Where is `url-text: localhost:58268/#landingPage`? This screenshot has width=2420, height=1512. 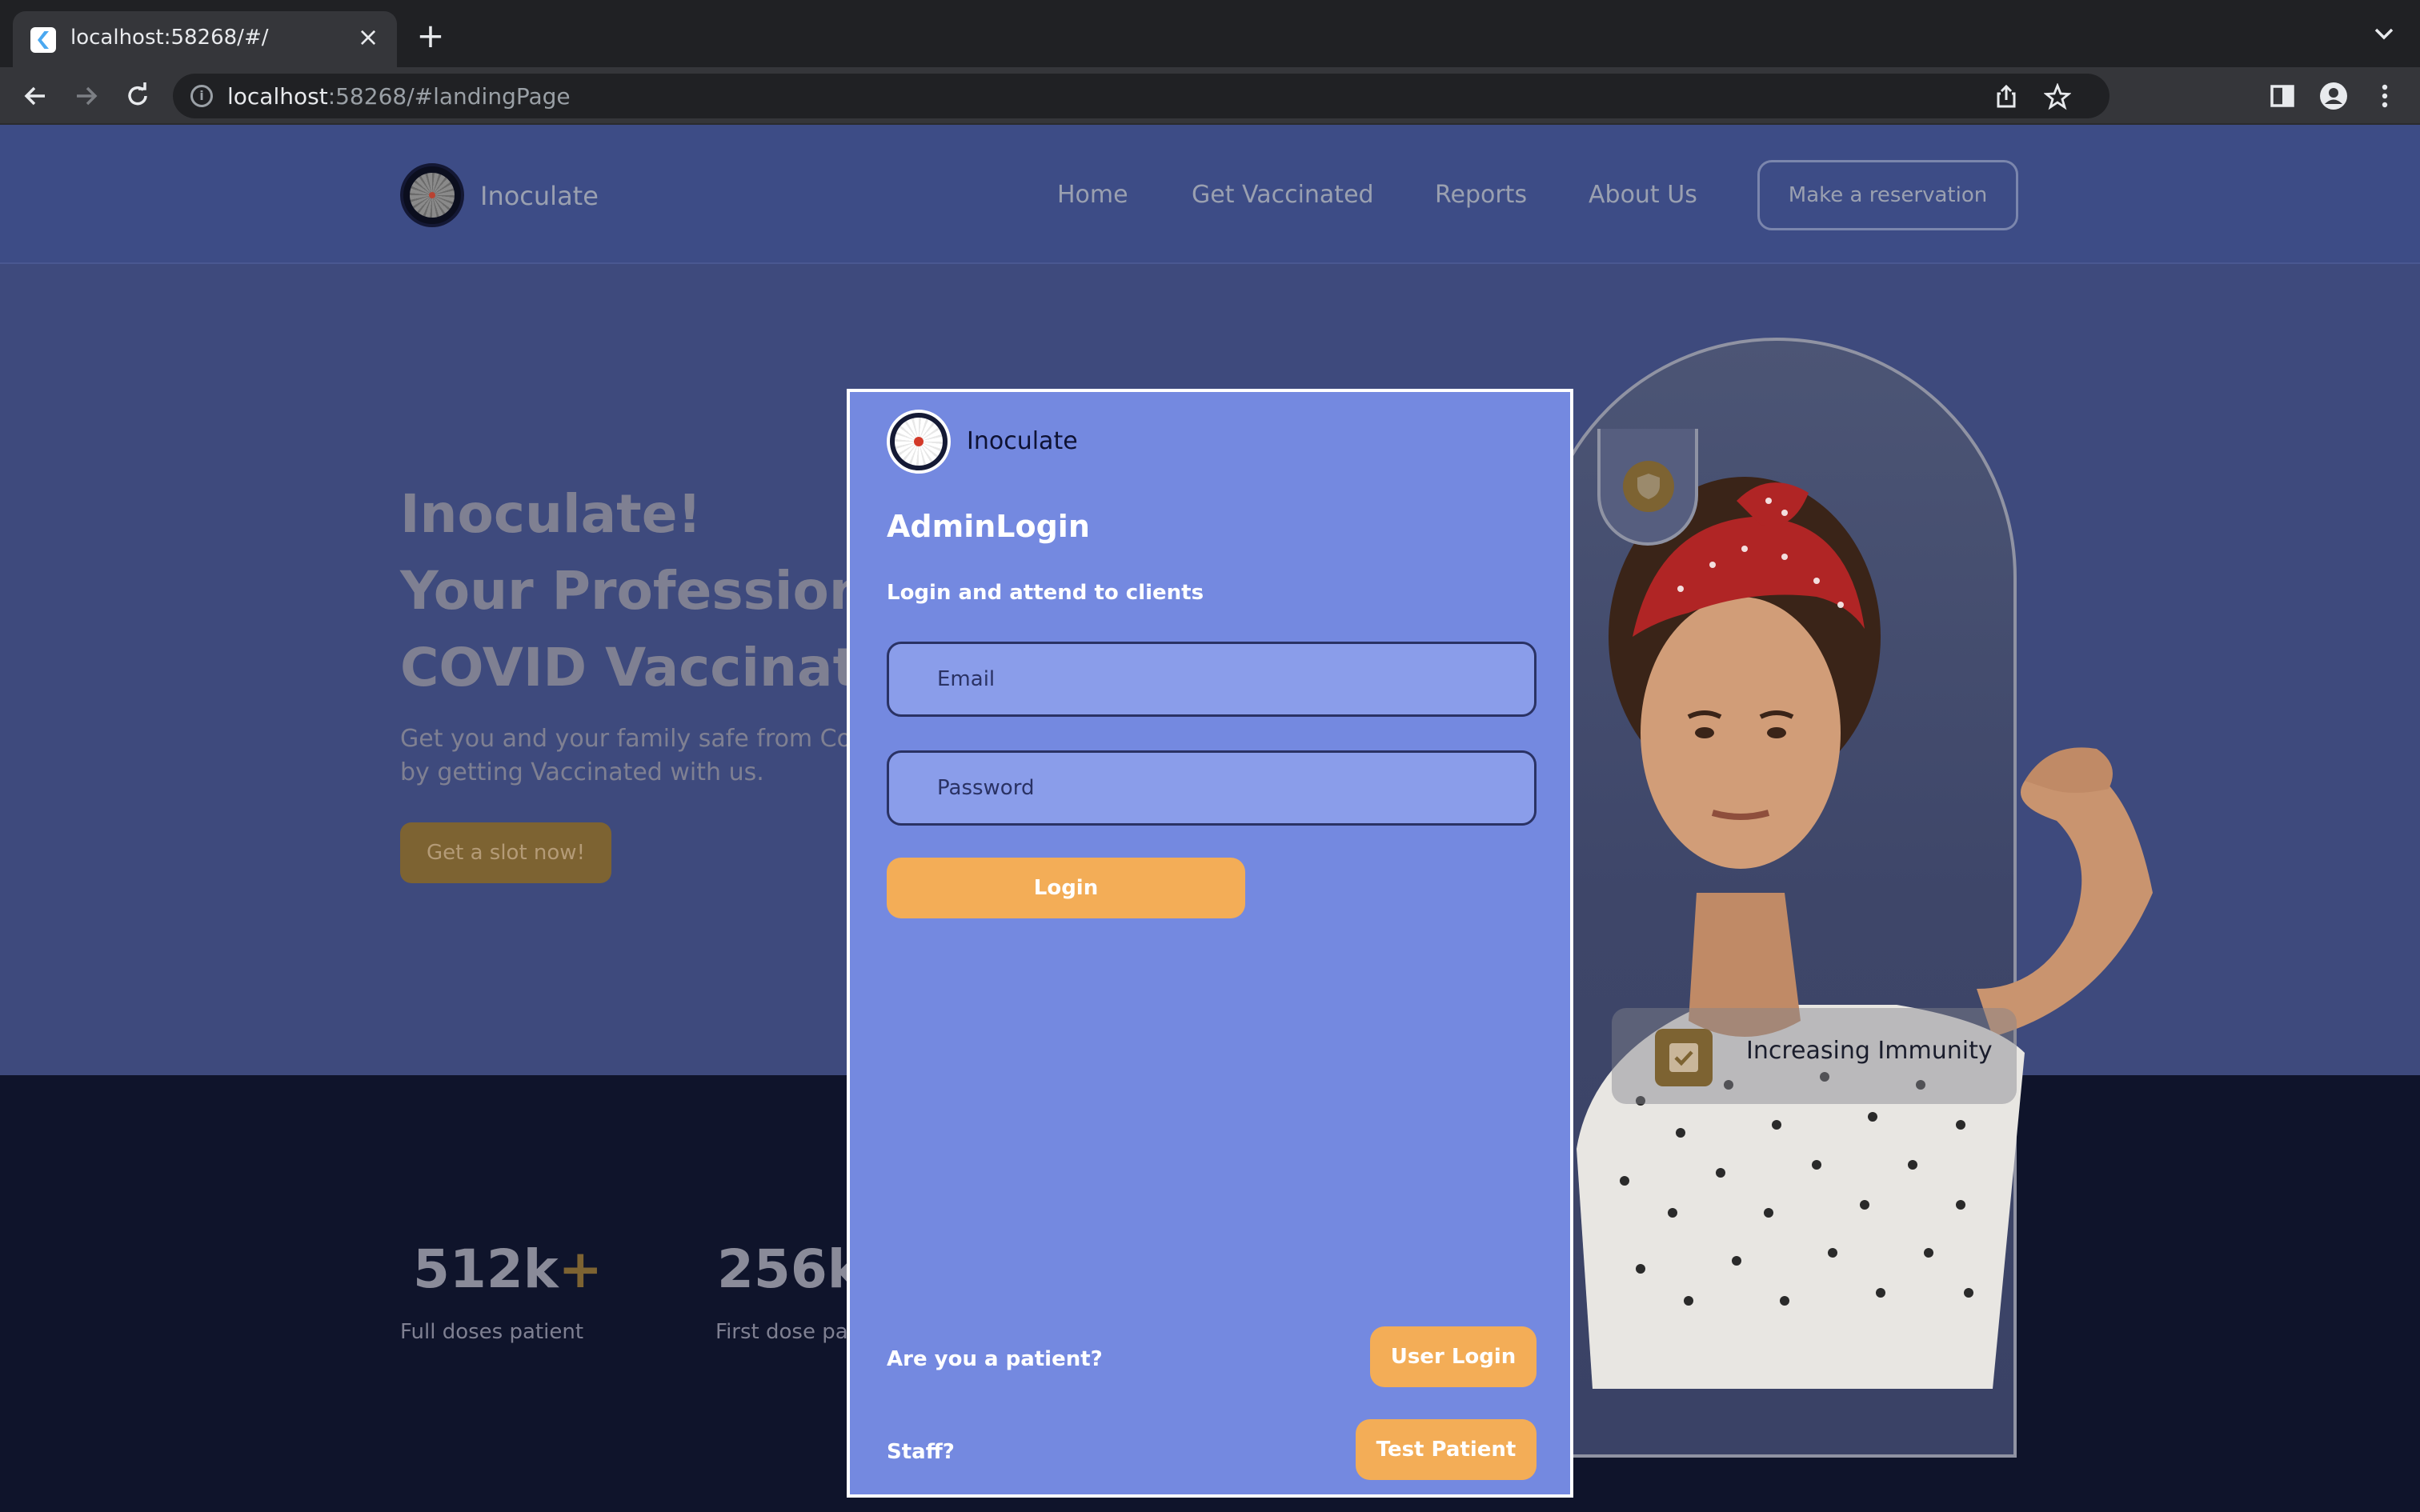 url-text: localhost:58268/#landingPage is located at coordinates (399, 96).